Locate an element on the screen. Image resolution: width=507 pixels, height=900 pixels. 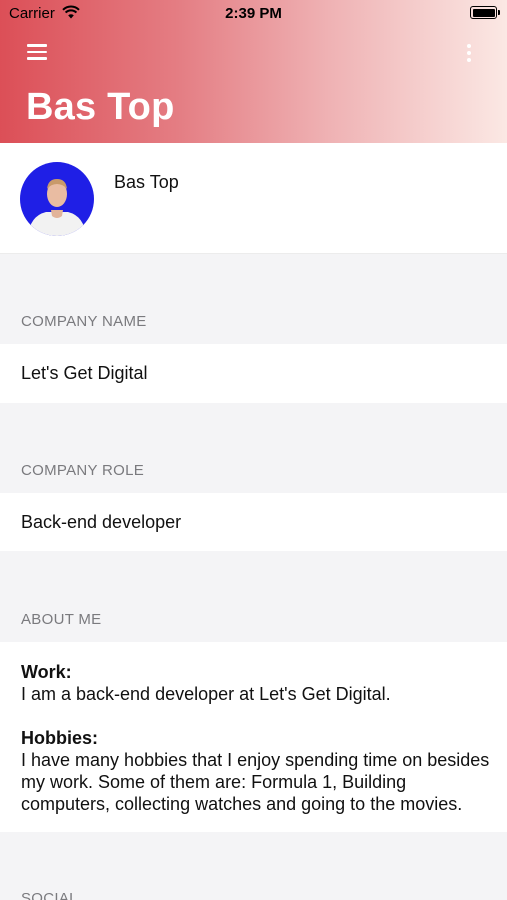
status-bar: Carrier 2:39 PM is located at coordinates (253, 14).